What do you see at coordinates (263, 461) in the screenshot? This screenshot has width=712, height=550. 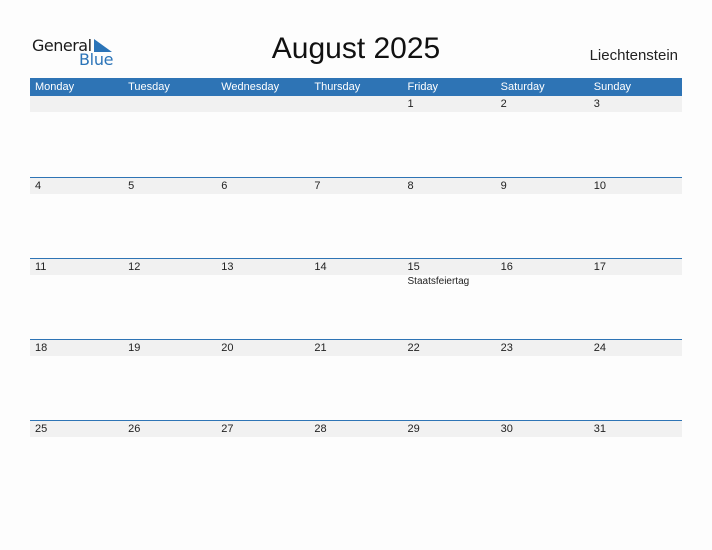 I see `day-cell: 27` at bounding box center [263, 461].